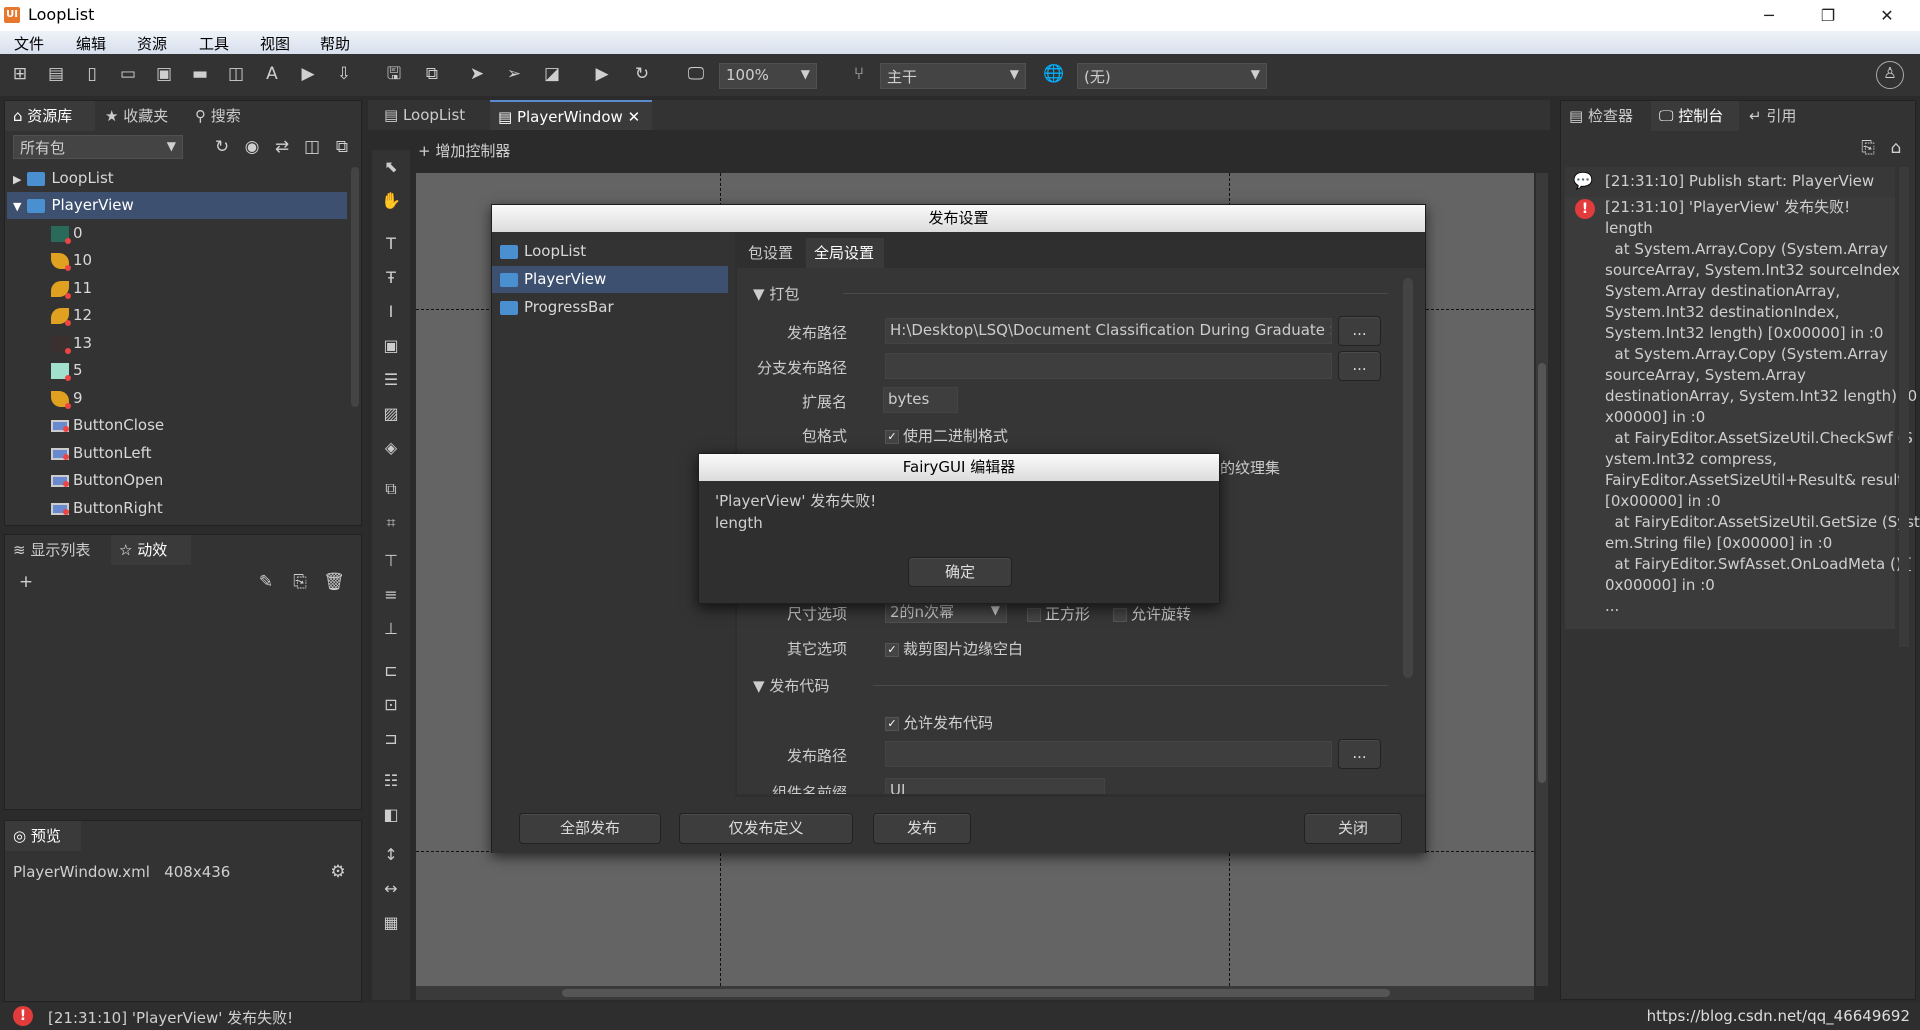 Image resolution: width=1920 pixels, height=1030 pixels. I want to click on language-select: (无) ▼, so click(1172, 76).